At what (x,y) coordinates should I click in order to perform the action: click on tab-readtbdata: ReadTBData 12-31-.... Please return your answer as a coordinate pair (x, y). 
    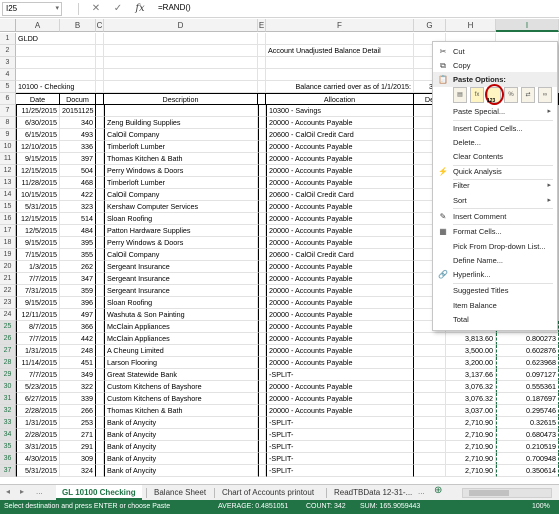
    Looking at the image, I should click on (373, 492).